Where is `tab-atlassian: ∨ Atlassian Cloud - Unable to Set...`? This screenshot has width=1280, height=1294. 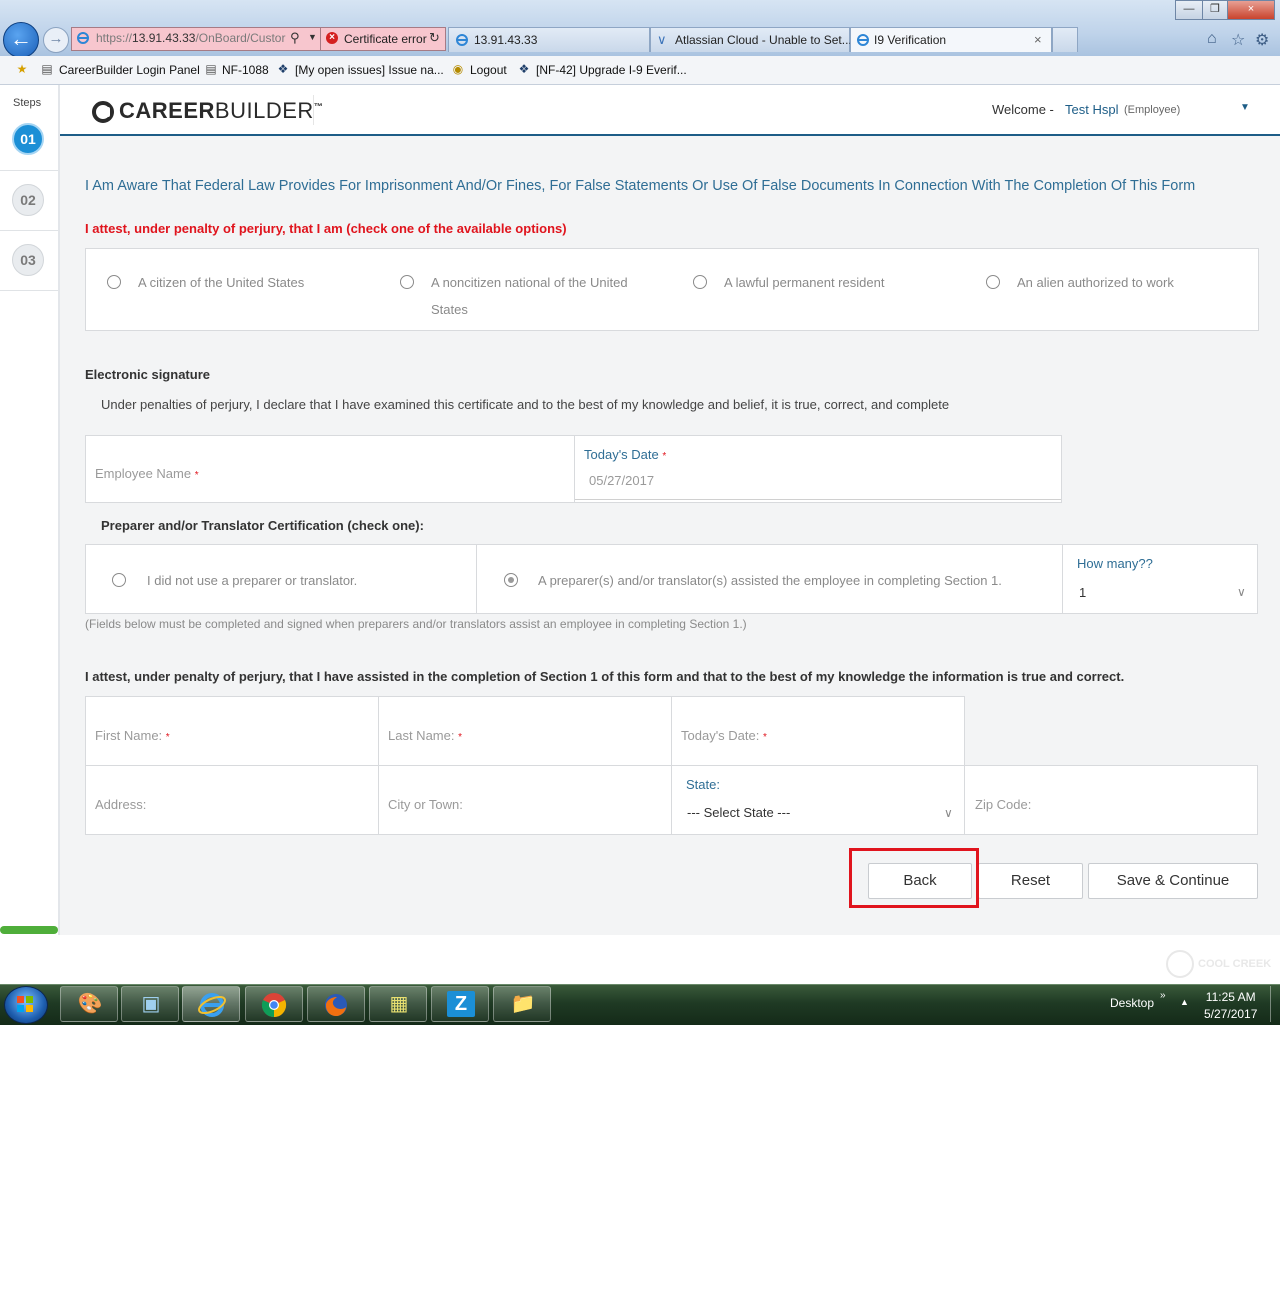 tab-atlassian: ∨ Atlassian Cloud - Unable to Set... is located at coordinates (751, 39).